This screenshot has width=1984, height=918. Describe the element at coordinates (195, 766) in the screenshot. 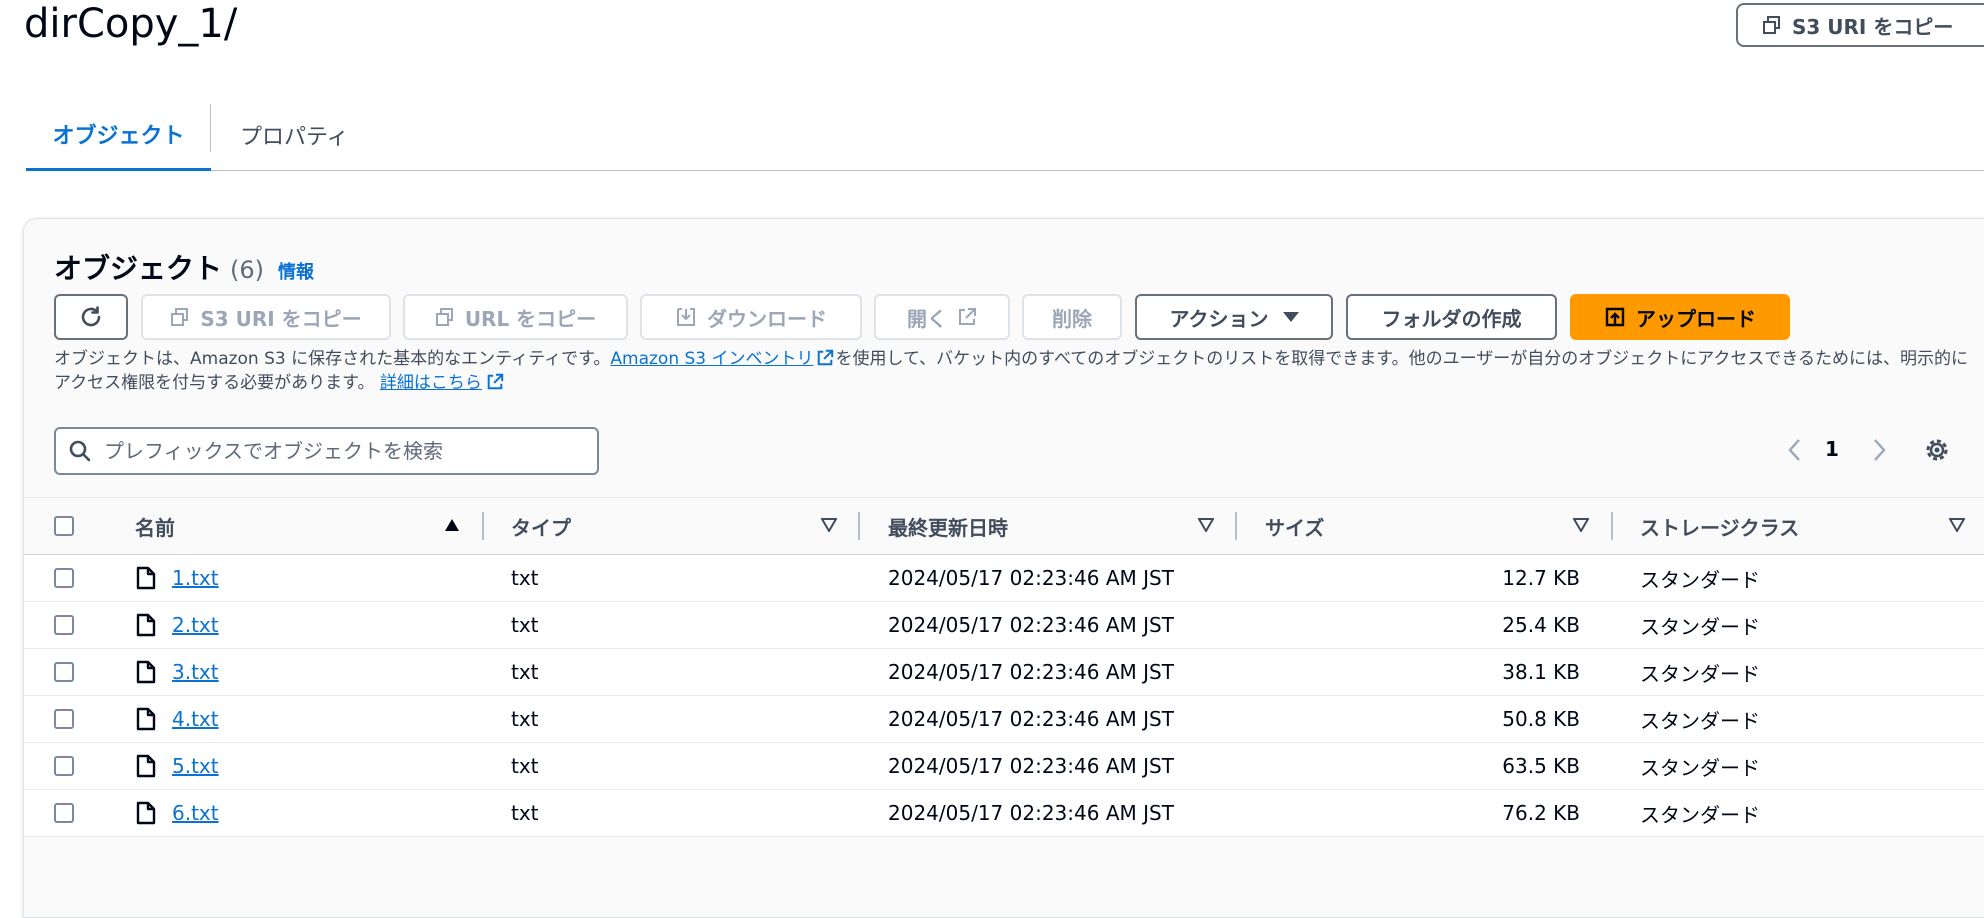

I see `object-name-link: 5.txt` at that location.